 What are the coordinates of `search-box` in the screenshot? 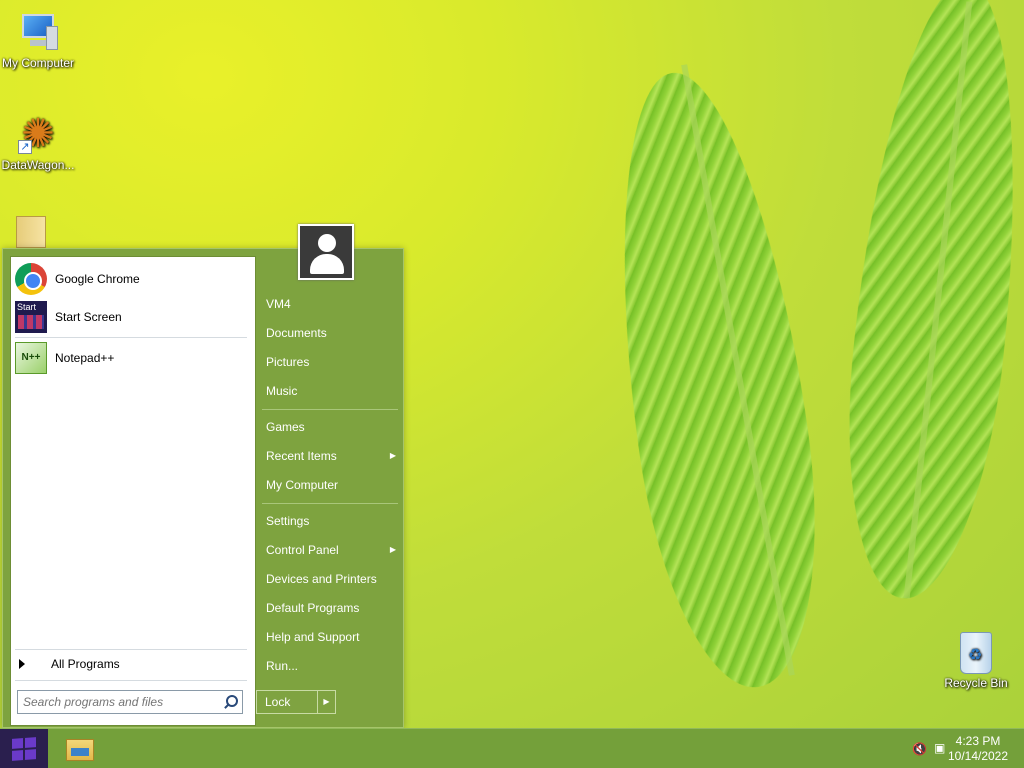 It's located at (130, 702).